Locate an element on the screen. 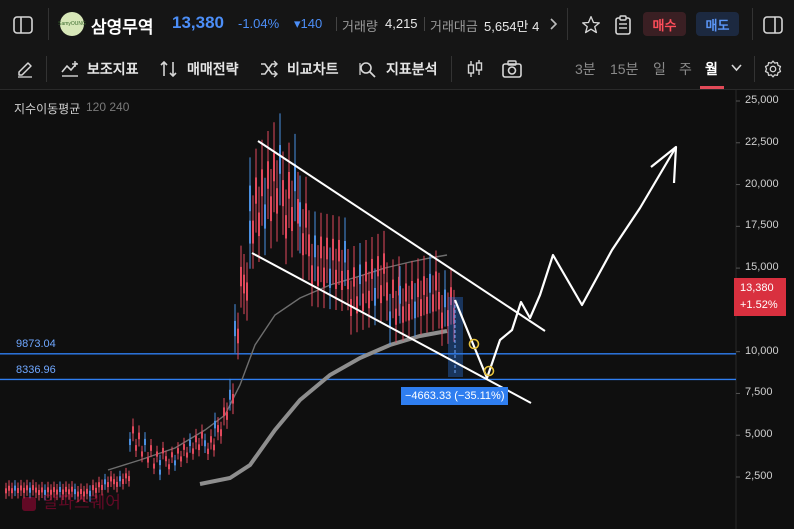  camera-icon is located at coordinates (512, 69).